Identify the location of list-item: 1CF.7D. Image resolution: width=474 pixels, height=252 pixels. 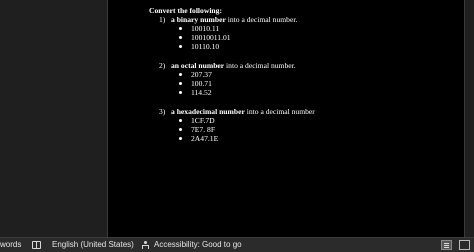
(247, 120).